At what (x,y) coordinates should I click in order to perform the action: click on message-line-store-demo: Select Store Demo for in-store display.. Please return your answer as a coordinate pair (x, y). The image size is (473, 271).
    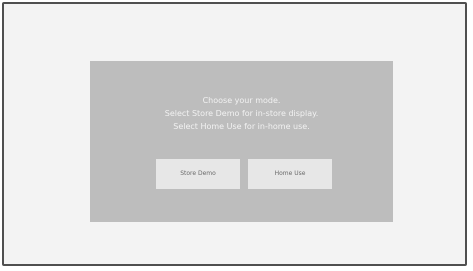
    Looking at the image, I should click on (241, 113).